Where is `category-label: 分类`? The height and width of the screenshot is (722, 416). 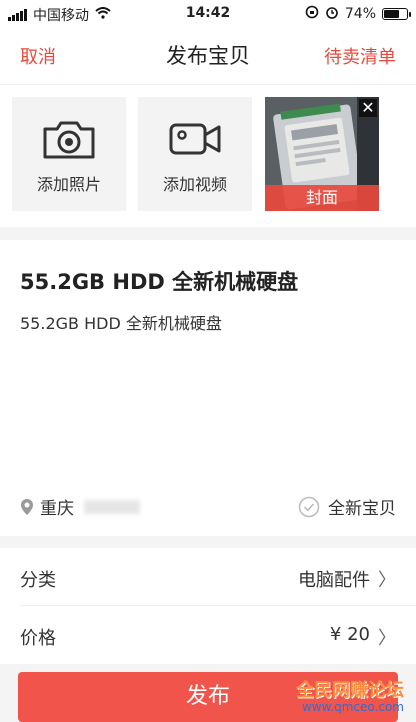
category-label: 分类 is located at coordinates (38, 580).